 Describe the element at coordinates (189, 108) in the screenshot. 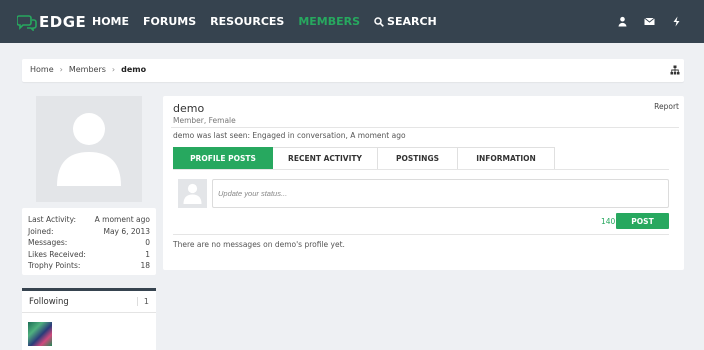

I see `profile-username: demo` at that location.